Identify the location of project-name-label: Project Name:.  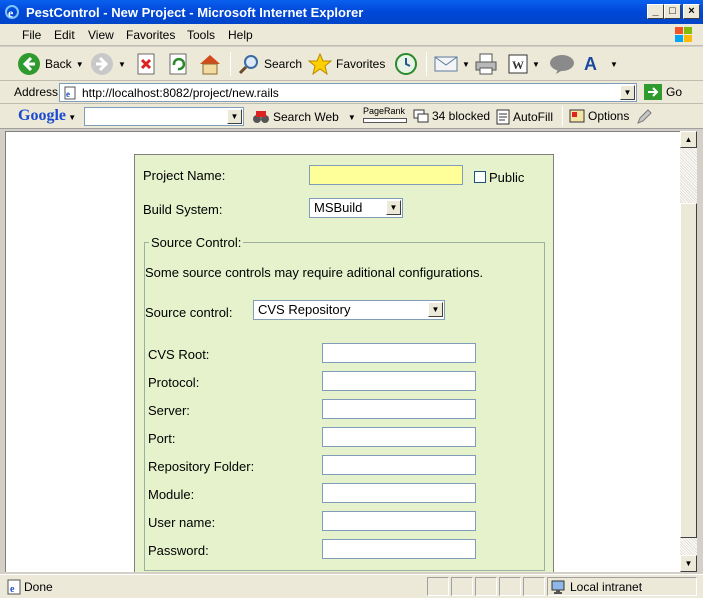
(184, 175).